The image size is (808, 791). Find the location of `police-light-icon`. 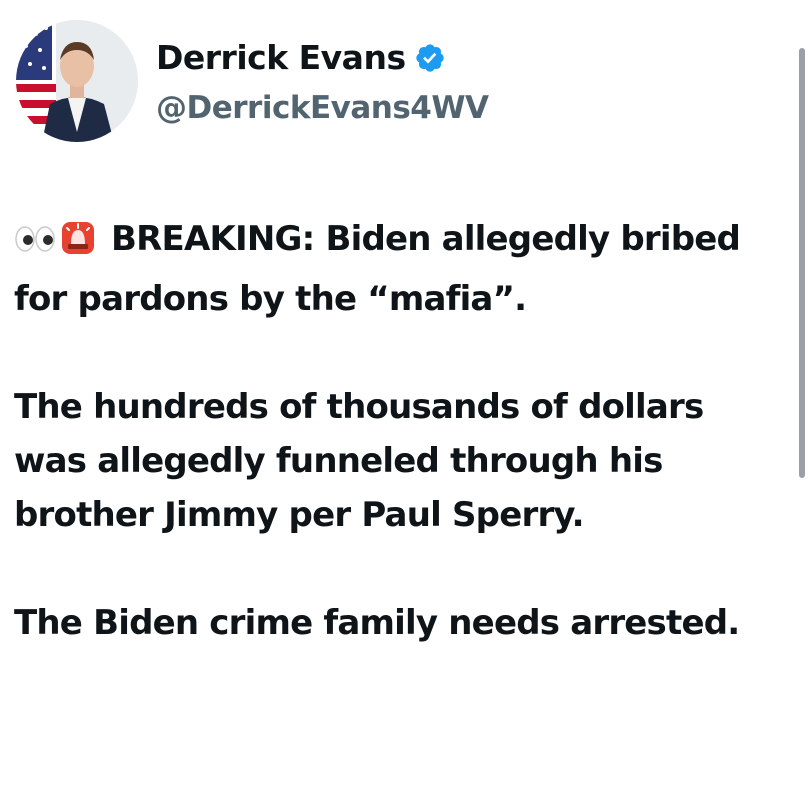

police-light-icon is located at coordinates (78, 245).